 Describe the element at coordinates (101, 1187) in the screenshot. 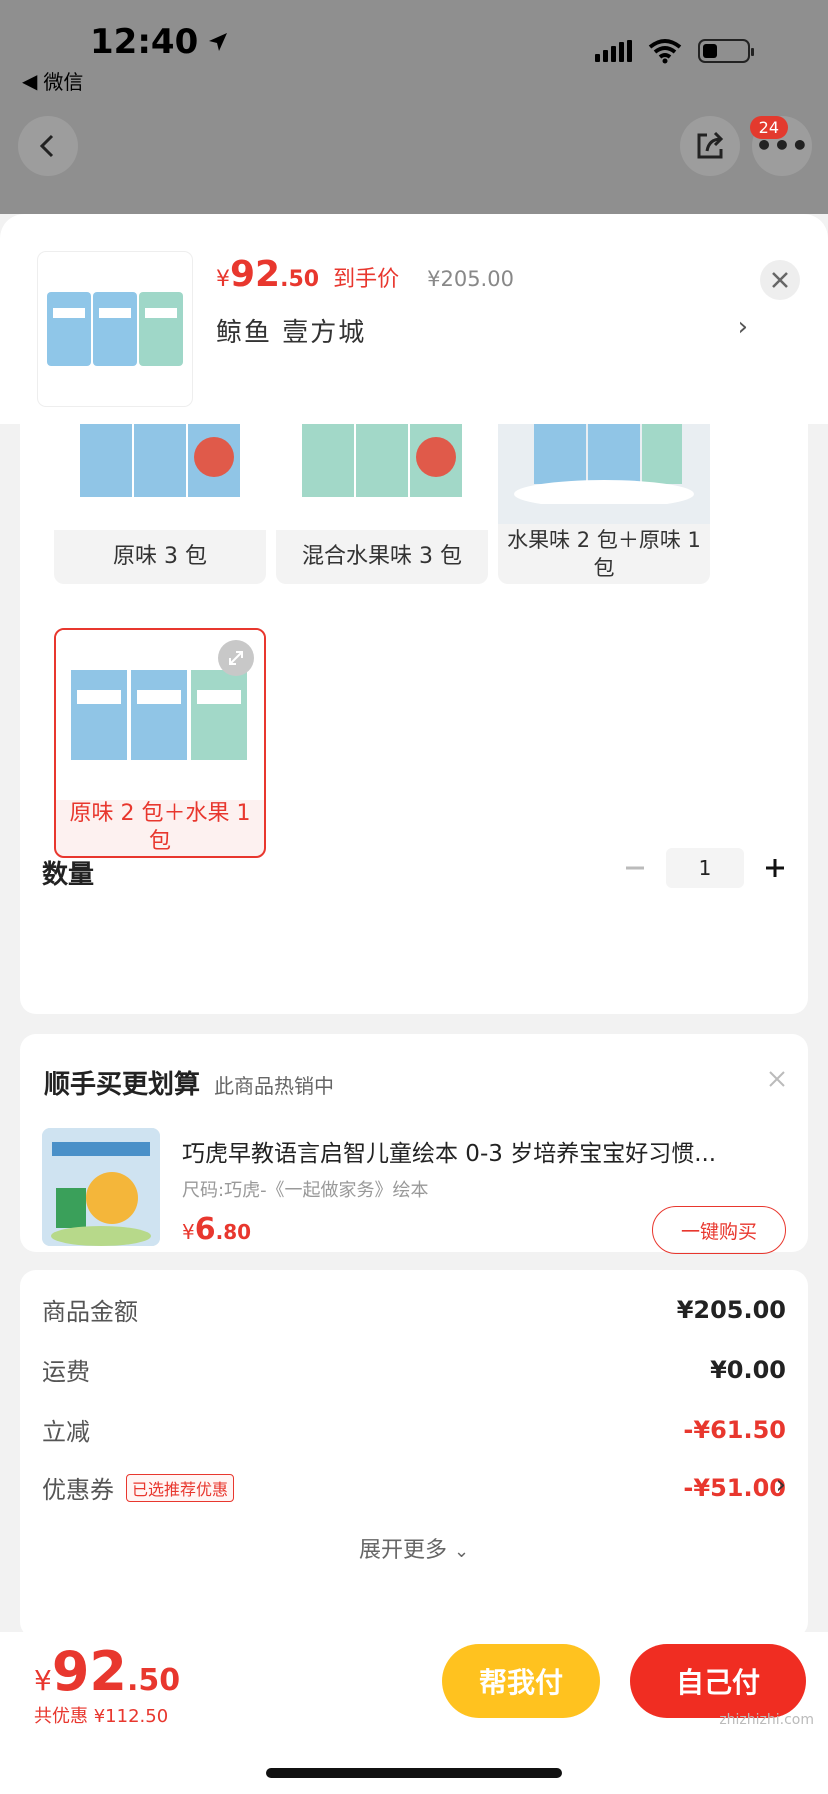

I see `recommend-image` at that location.